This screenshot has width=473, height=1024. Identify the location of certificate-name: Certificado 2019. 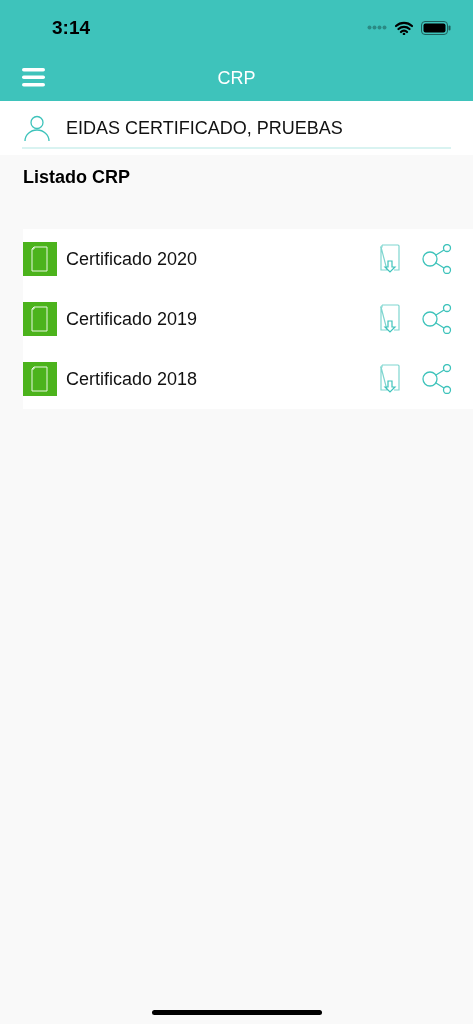
(222, 319).